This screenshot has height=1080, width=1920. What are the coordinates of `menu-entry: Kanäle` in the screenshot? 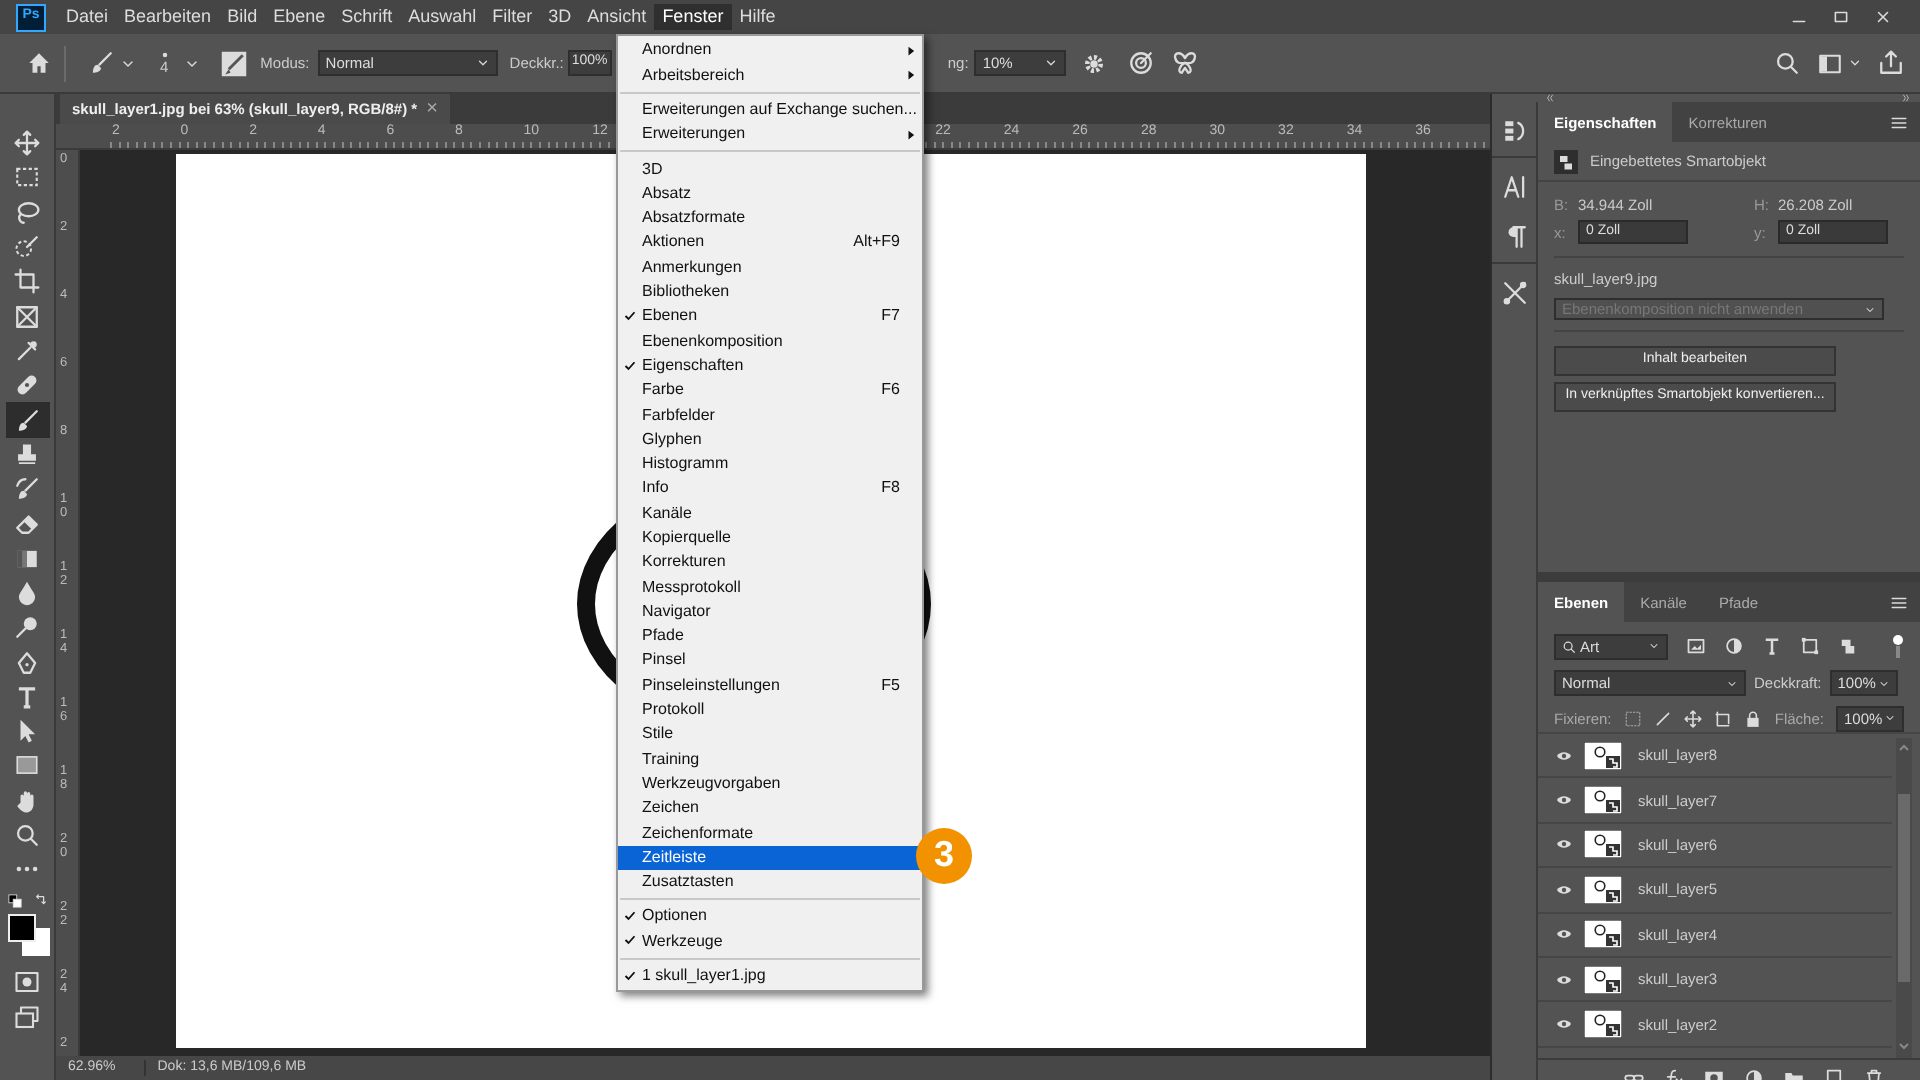 It's located at (770, 513).